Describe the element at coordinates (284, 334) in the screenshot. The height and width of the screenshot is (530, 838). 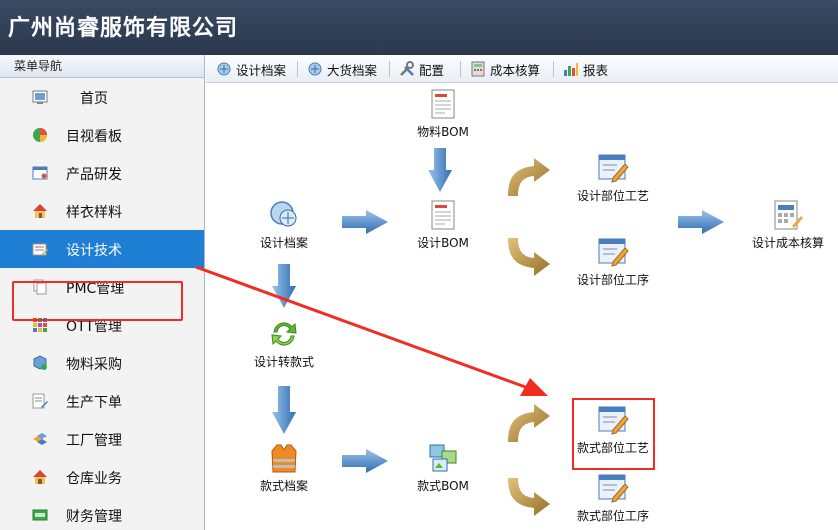
I see `refresh-convert-icon` at that location.